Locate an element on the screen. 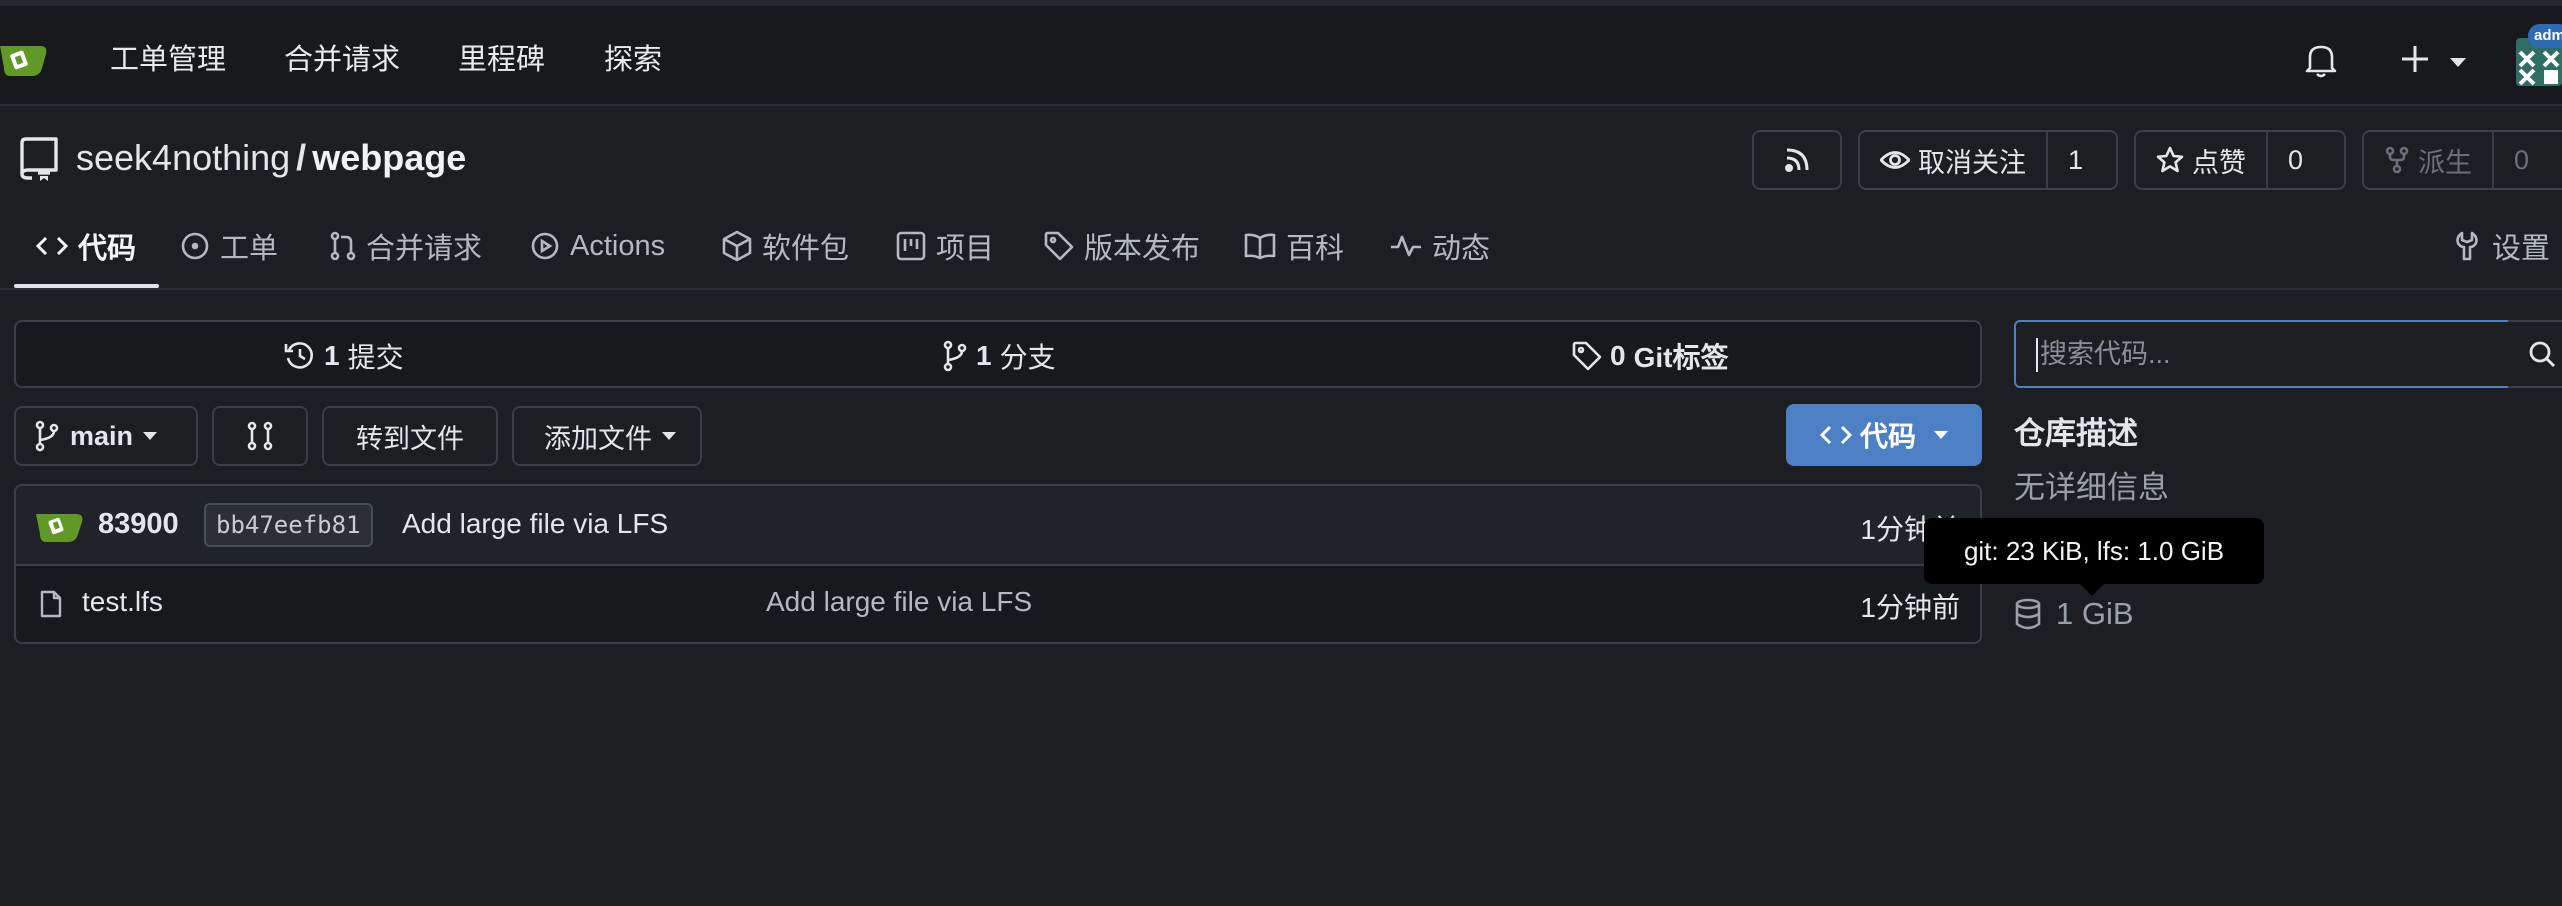 The height and width of the screenshot is (906, 2562). pulse-icon is located at coordinates (1406, 246).